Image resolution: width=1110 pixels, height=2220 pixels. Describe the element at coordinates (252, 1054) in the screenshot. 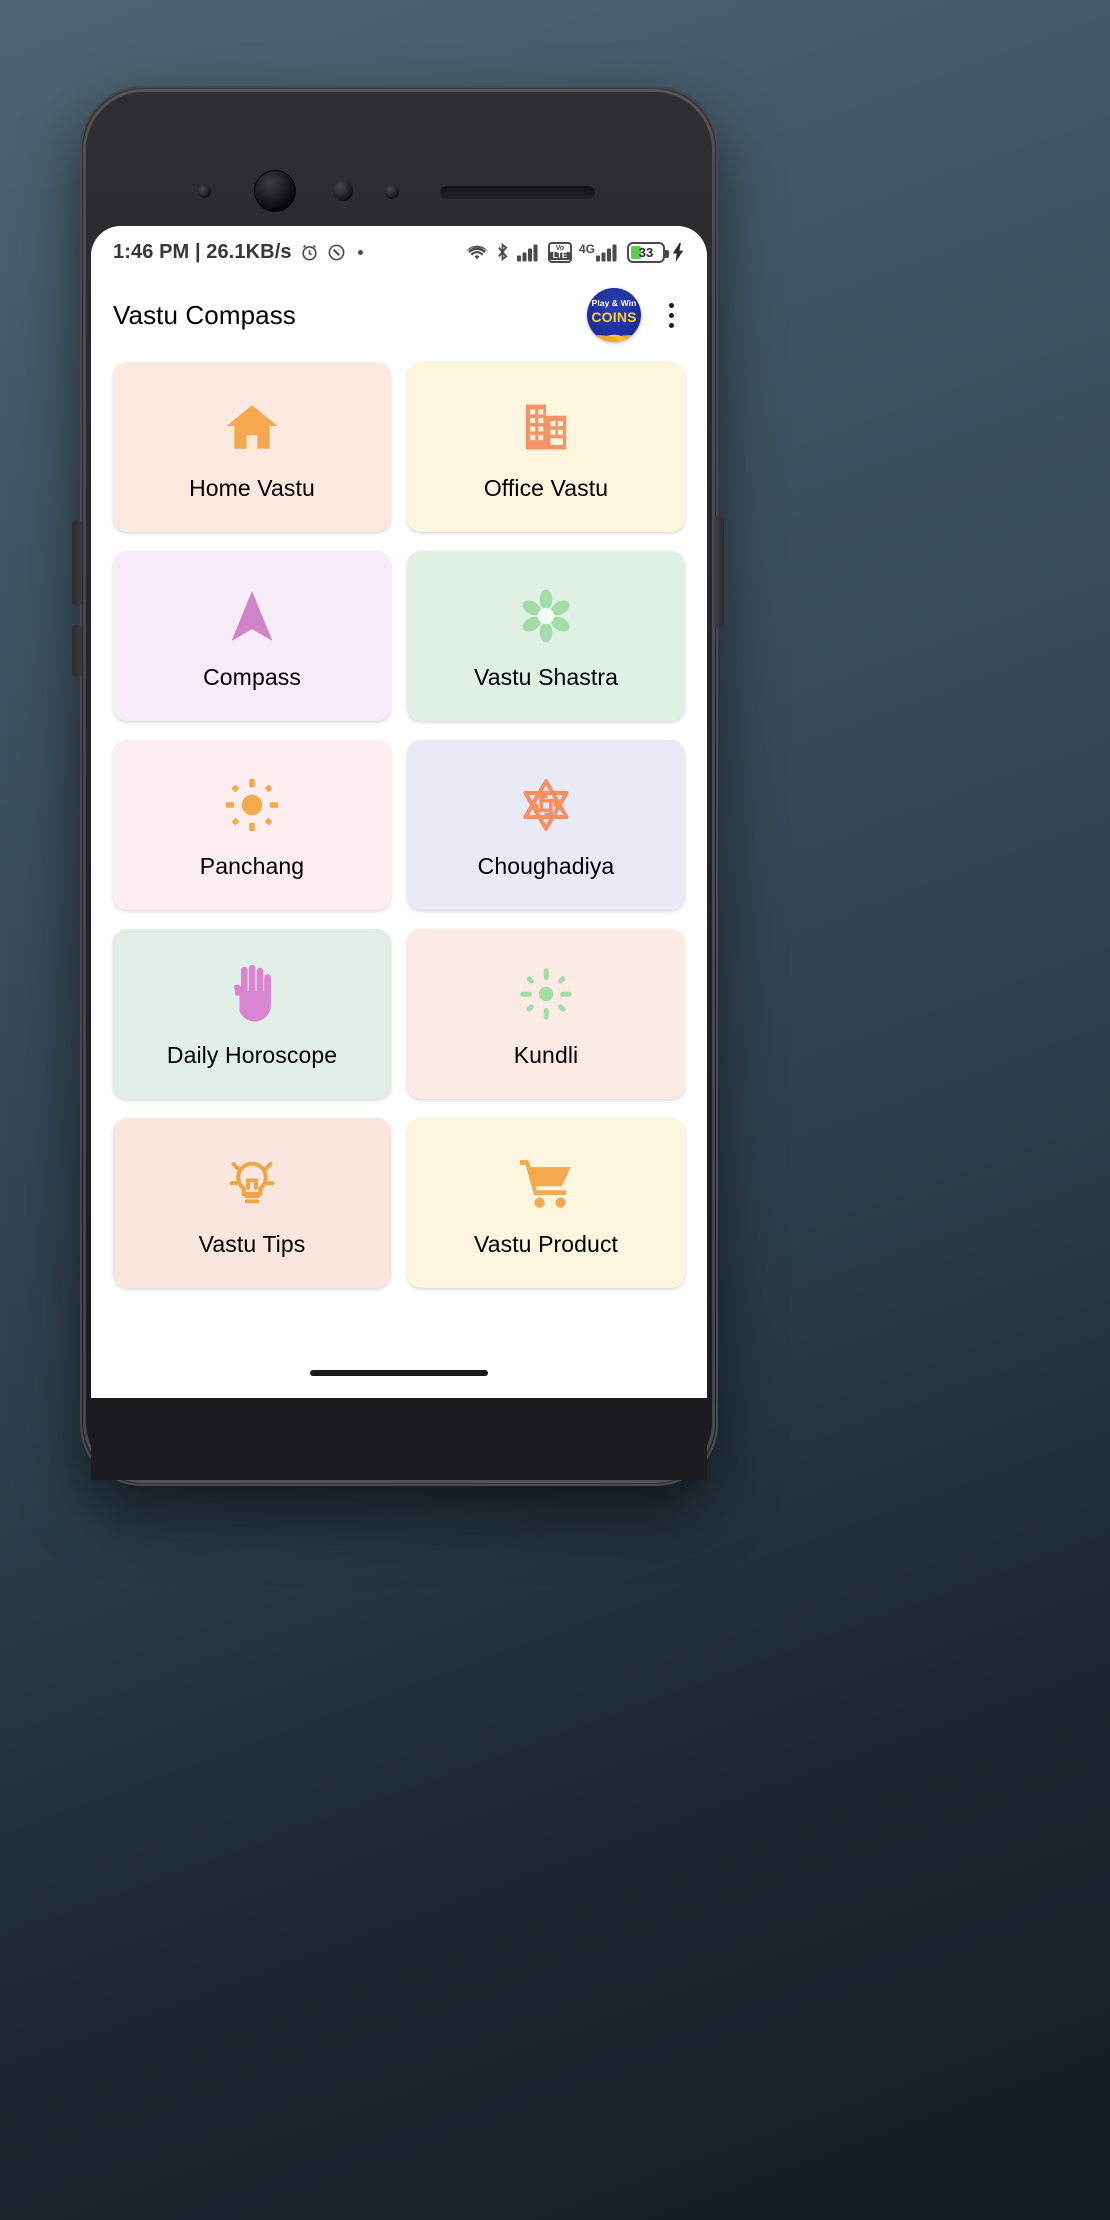

I see `grid-card-label: Daily Horoscope` at that location.